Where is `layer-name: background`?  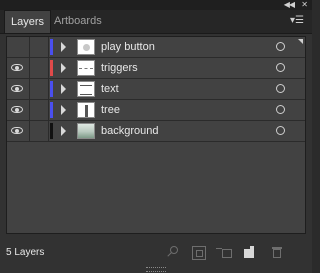
layer-name: background is located at coordinates (130, 131).